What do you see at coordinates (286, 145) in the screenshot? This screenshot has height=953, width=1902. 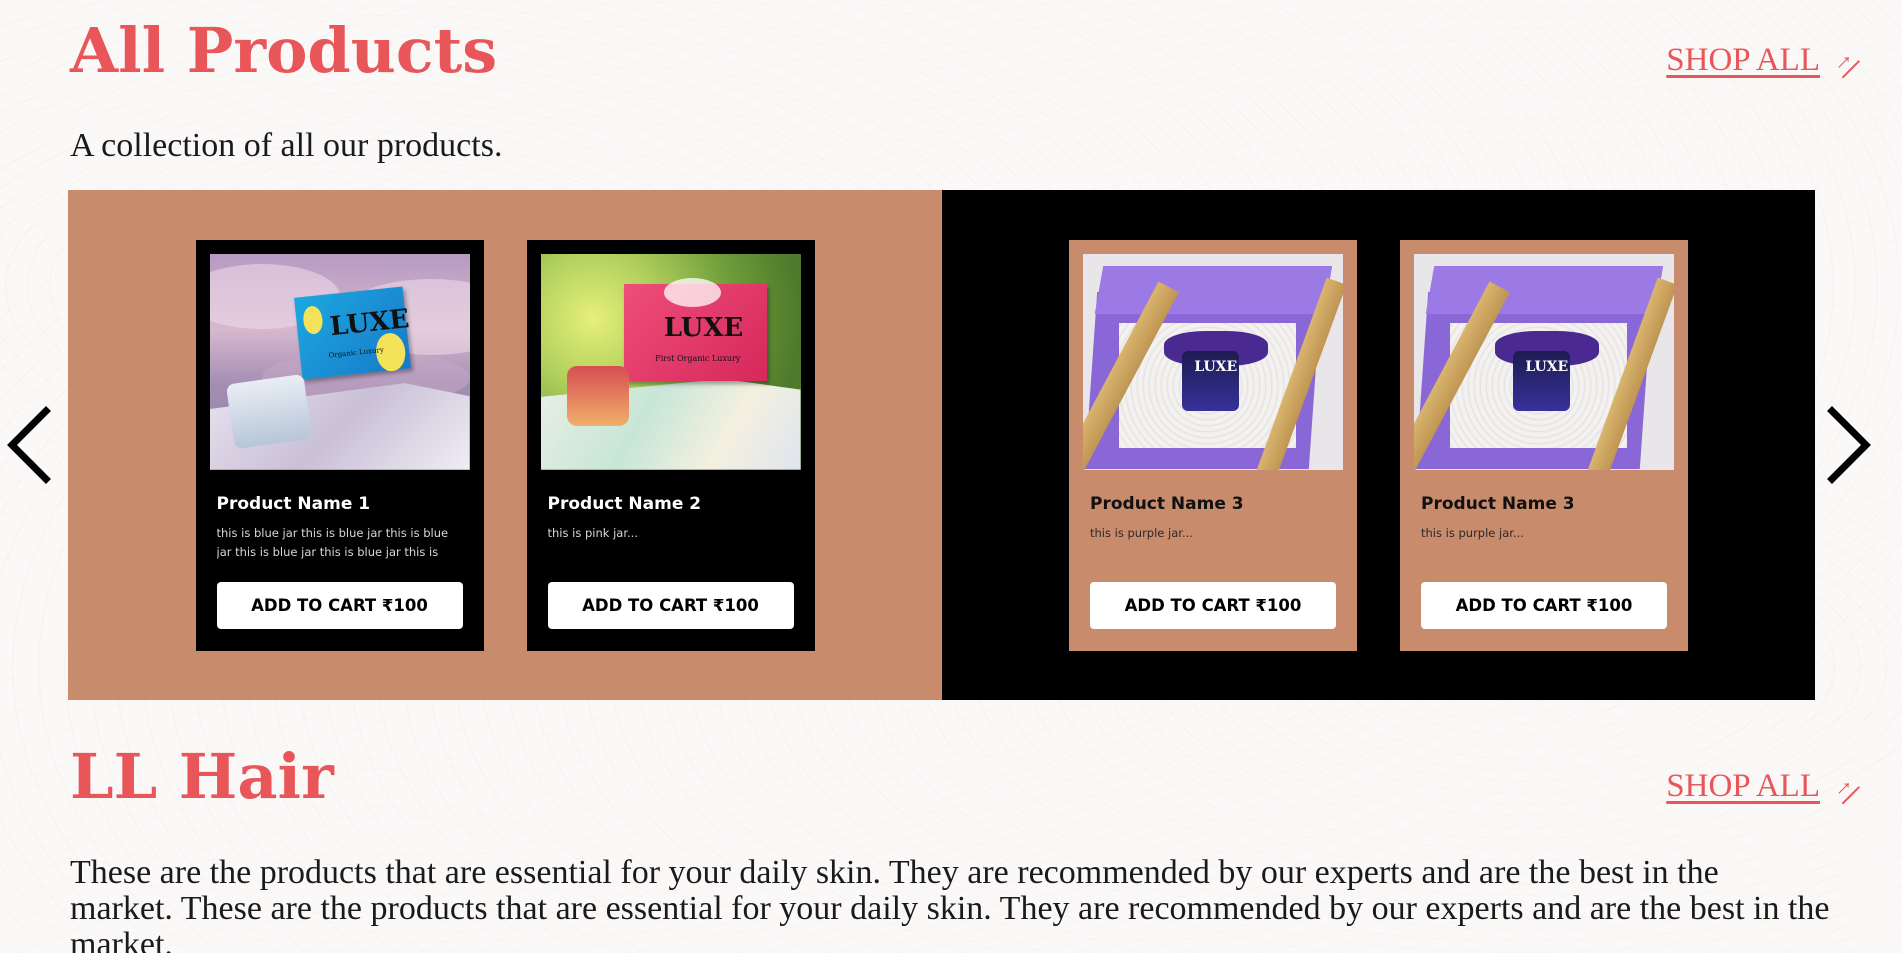 I see `section-description: A collection of all our products.` at bounding box center [286, 145].